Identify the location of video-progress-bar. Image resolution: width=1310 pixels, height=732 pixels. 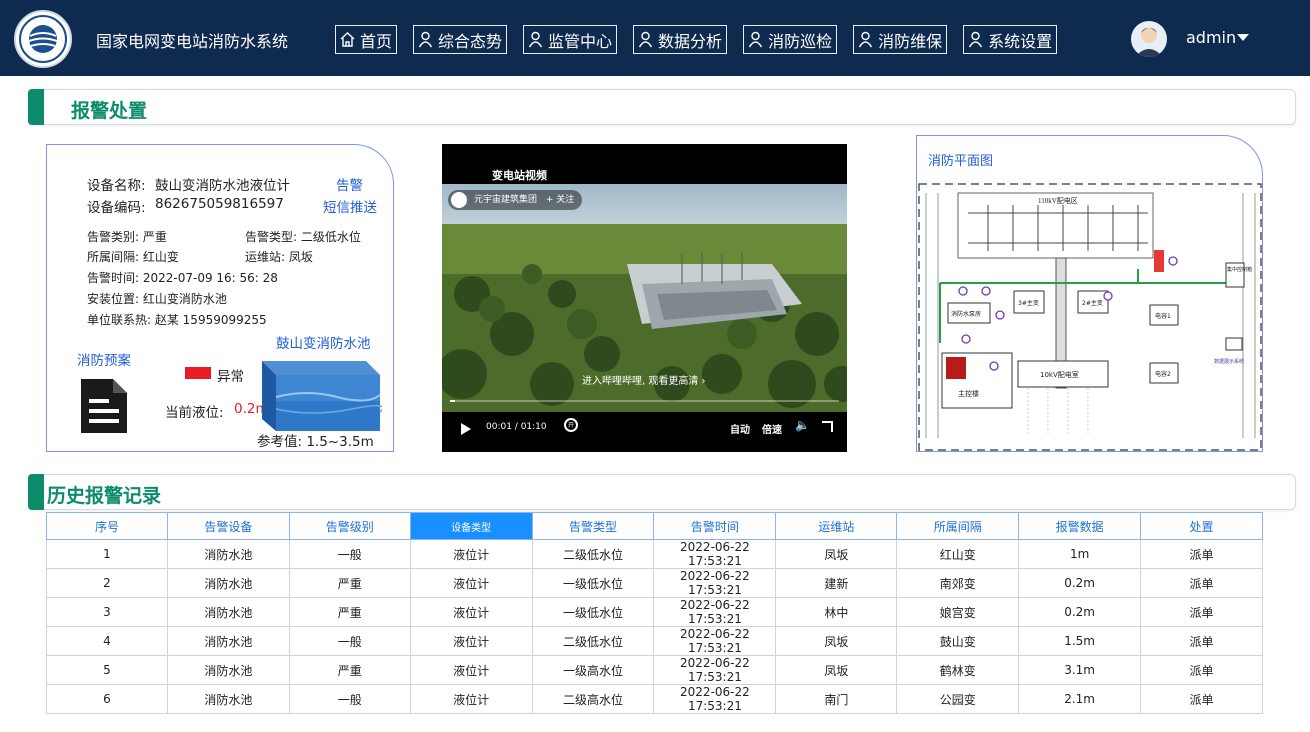
(644, 401).